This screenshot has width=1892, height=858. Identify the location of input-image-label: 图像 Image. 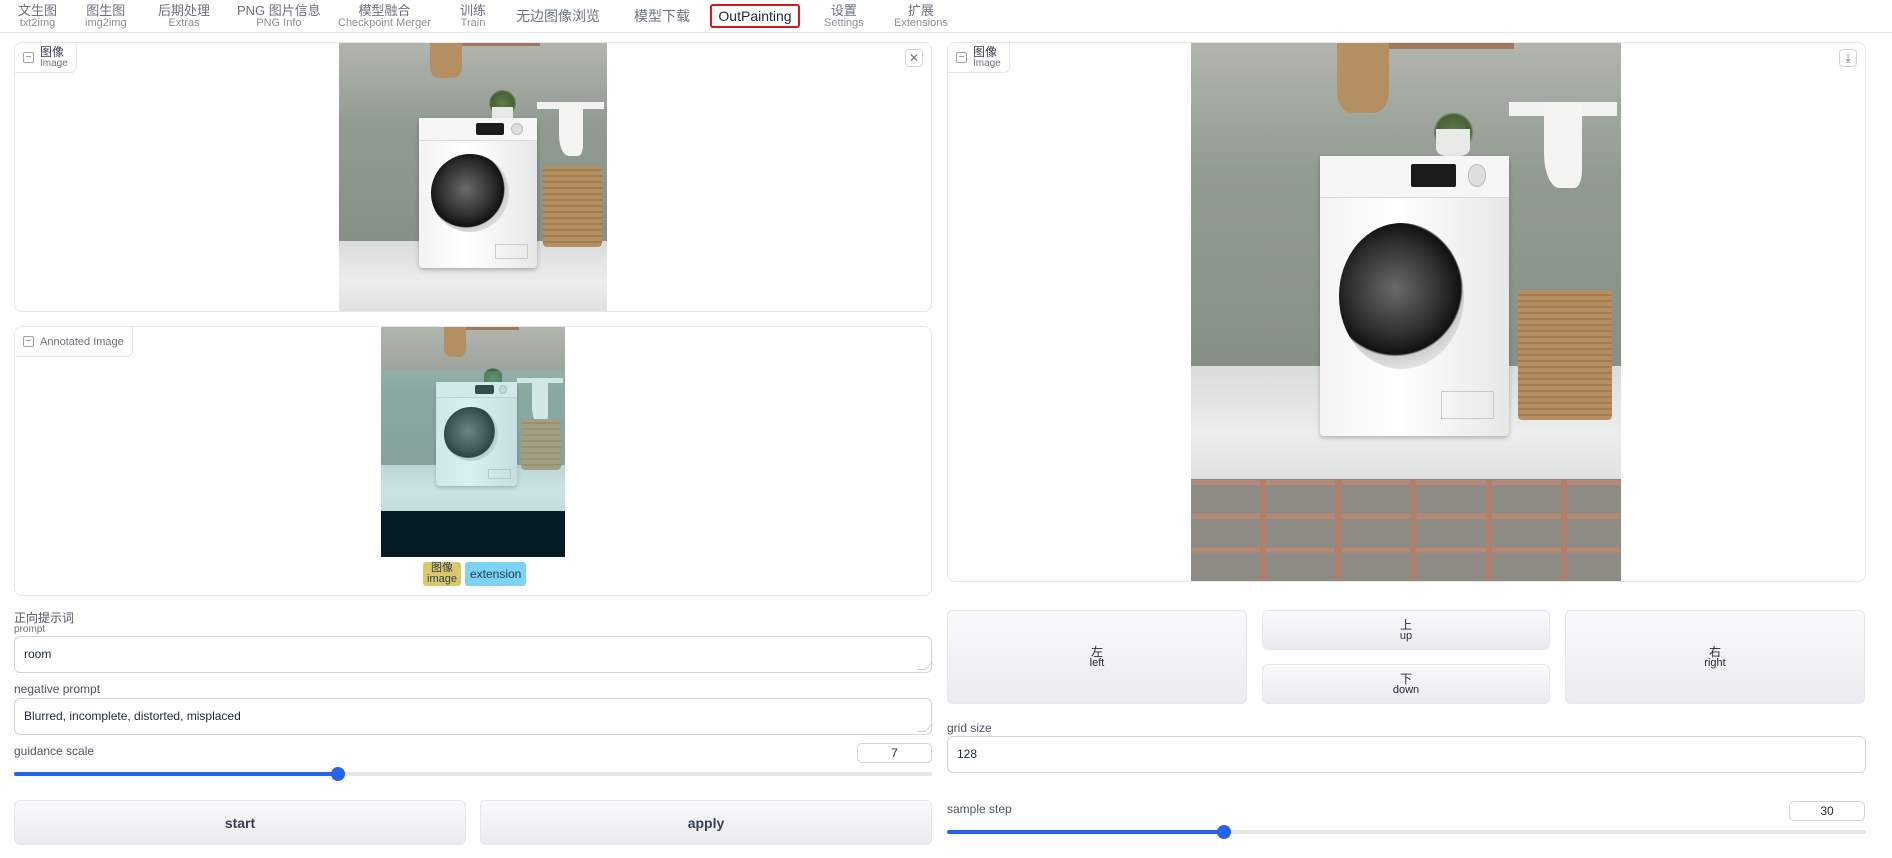
(46, 58).